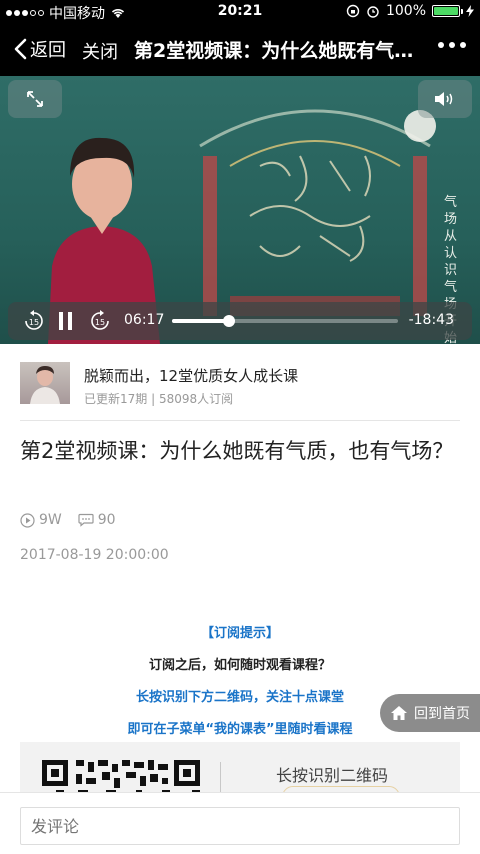 The width and height of the screenshot is (480, 854). I want to click on article-stats: 9W 90, so click(76, 520).